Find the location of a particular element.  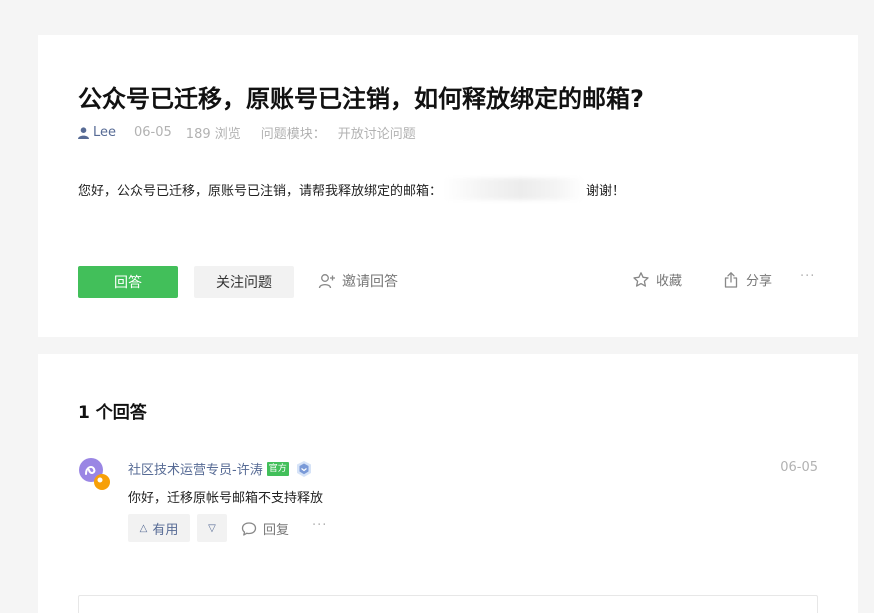

question-body-suffix: 谢谢！ is located at coordinates (606, 191).